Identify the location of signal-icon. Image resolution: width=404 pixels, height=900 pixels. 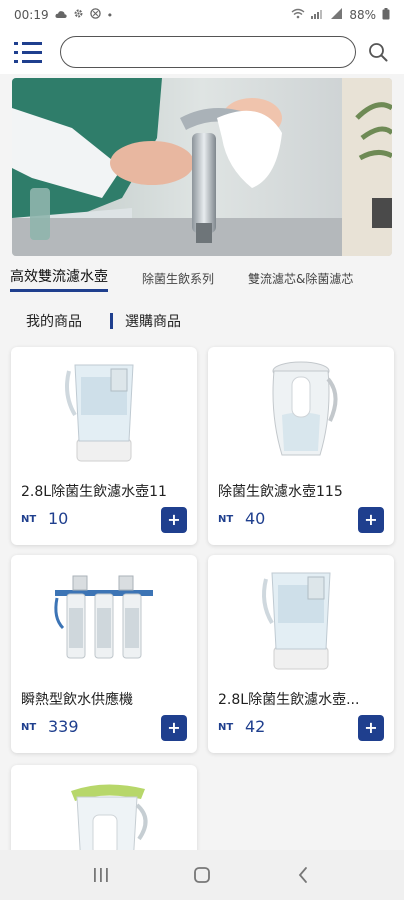
(318, 15).